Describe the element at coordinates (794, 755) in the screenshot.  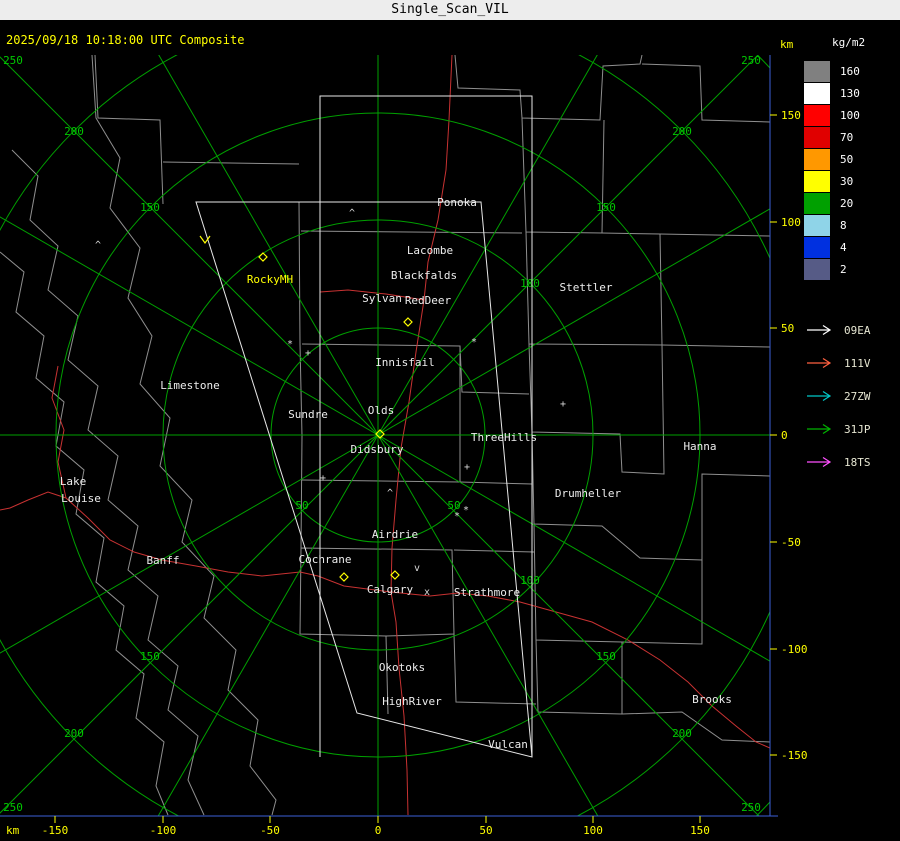
I see `y-tick-label: -150` at that location.